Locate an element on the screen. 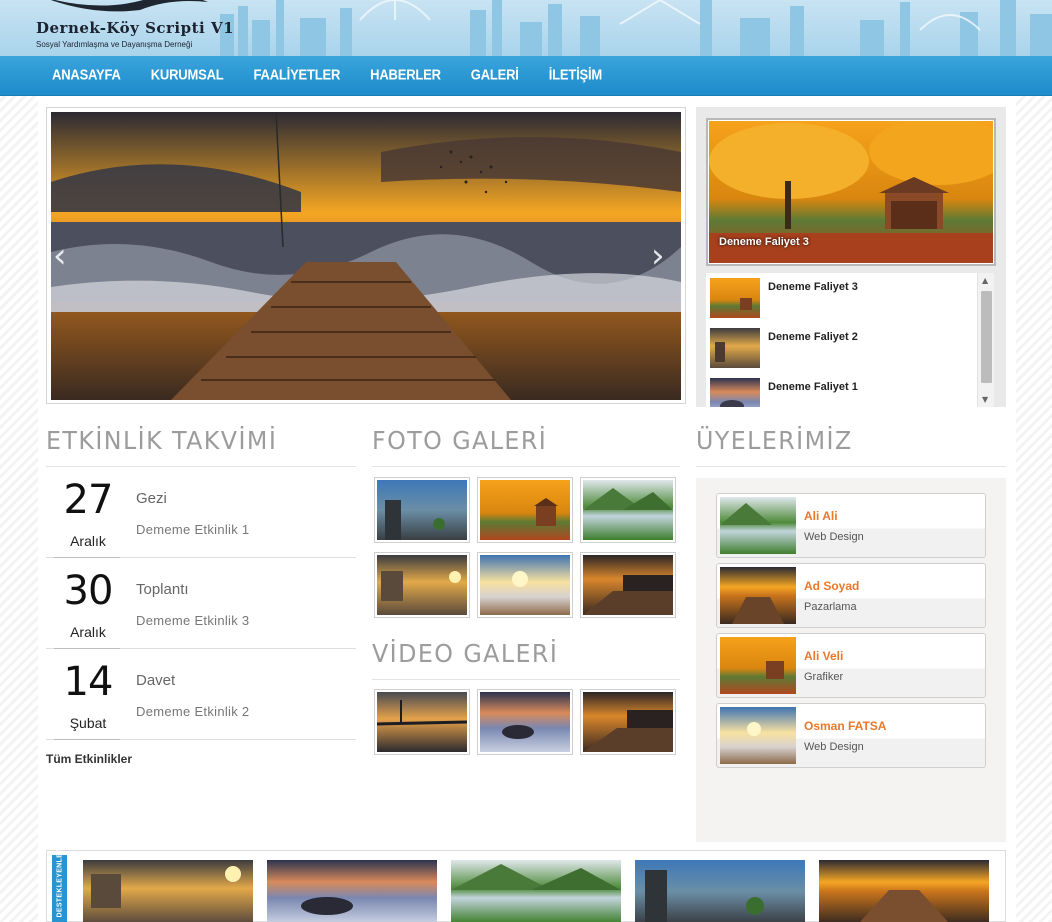 This screenshot has height=922, width=1052. scroll-up-arrow-icon: ▲ is located at coordinates (985, 280).